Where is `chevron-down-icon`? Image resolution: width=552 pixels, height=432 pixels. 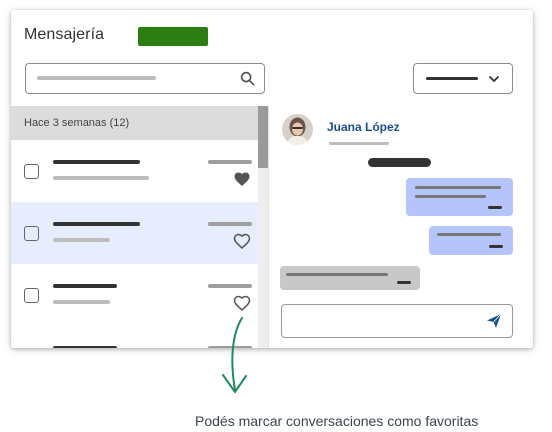
chevron-down-icon is located at coordinates (494, 79).